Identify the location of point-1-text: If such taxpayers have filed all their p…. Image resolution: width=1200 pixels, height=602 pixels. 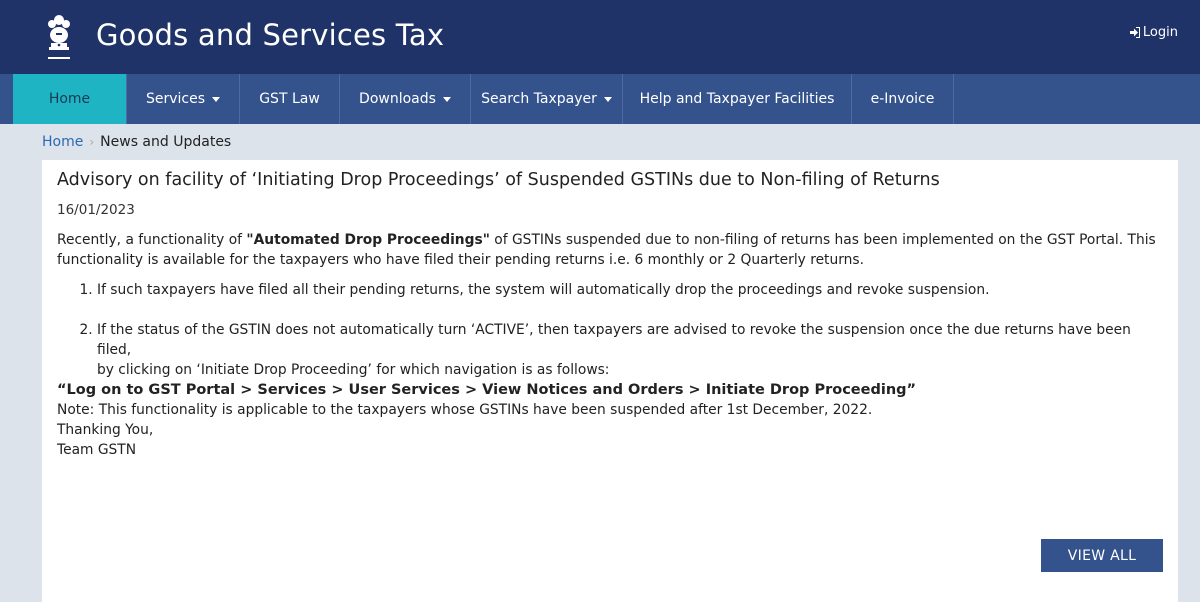
(543, 290).